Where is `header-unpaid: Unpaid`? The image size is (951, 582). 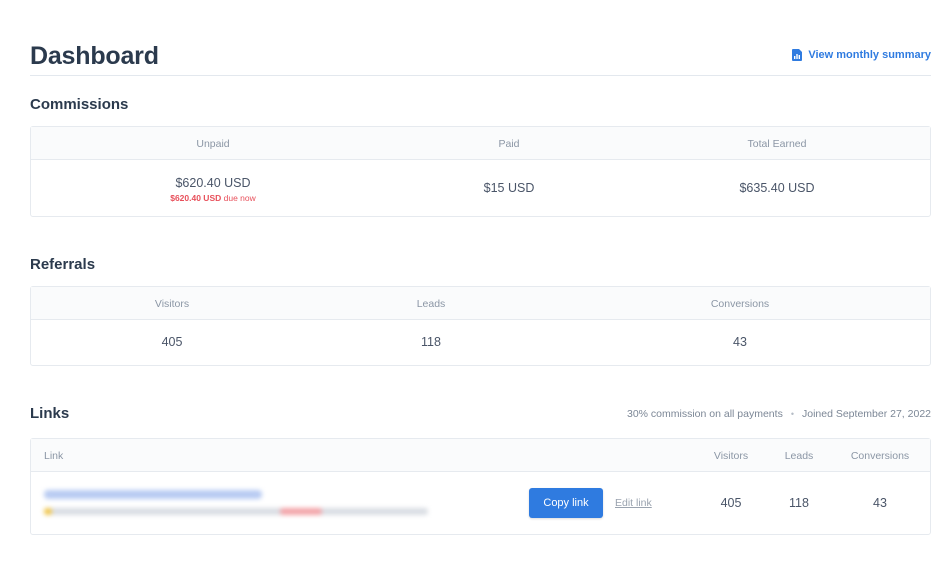 header-unpaid: Unpaid is located at coordinates (213, 144).